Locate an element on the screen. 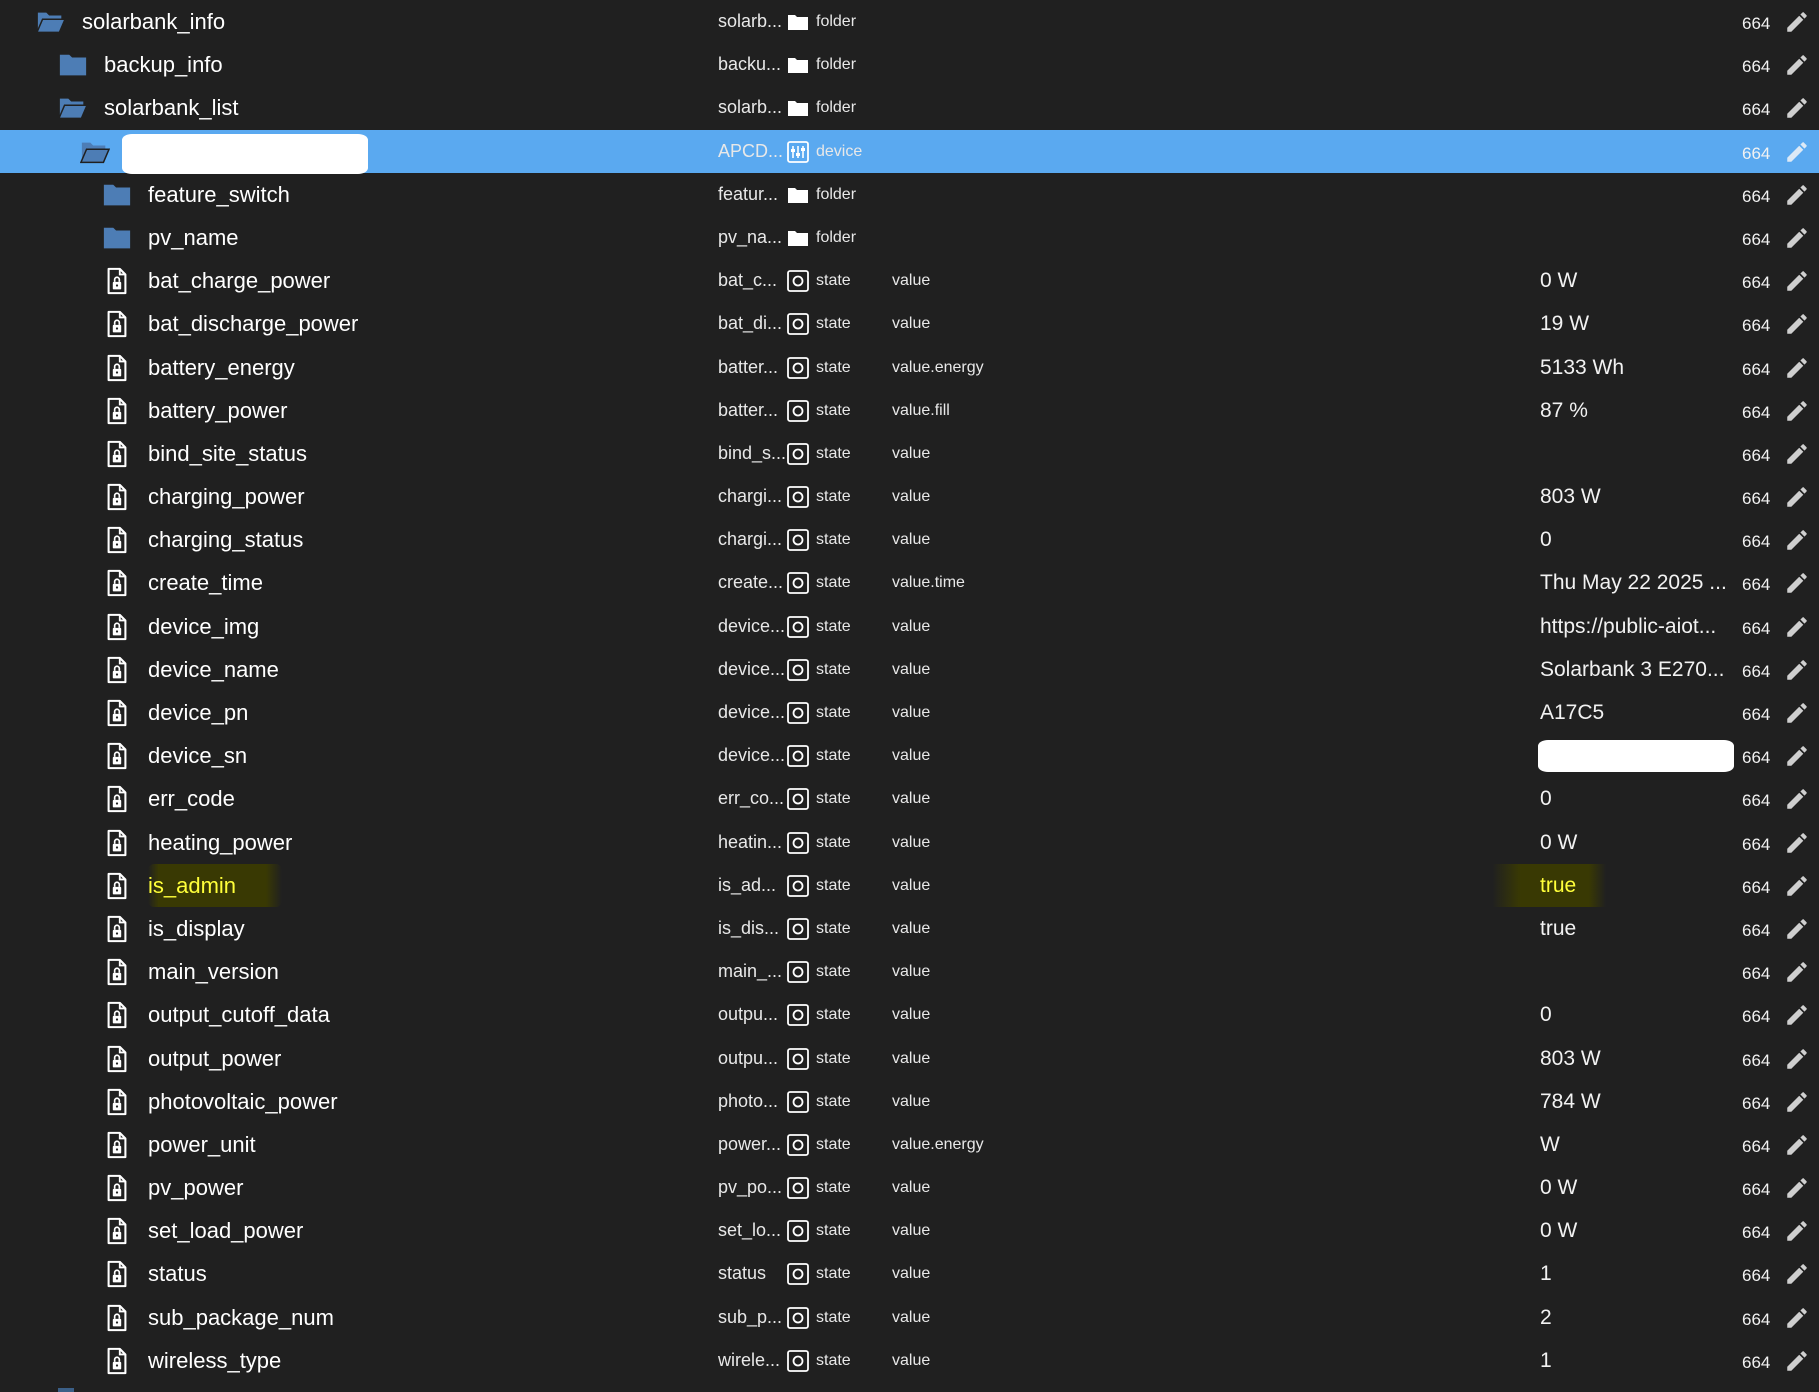 The image size is (1819, 1392). tree-row: output_cutoff_data outpu... state value 0 664 is located at coordinates (909, 1014).